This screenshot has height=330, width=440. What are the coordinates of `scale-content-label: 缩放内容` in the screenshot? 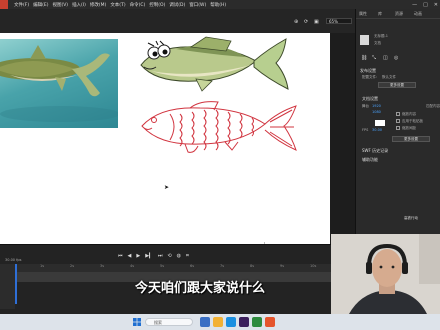 It's located at (409, 114).